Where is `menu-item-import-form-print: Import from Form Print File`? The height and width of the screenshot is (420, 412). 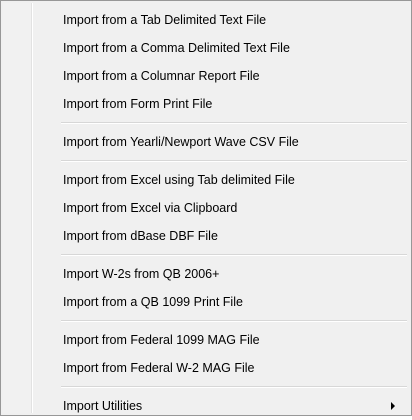
menu-item-import-form-print: Import from Form Print File is located at coordinates (206, 104).